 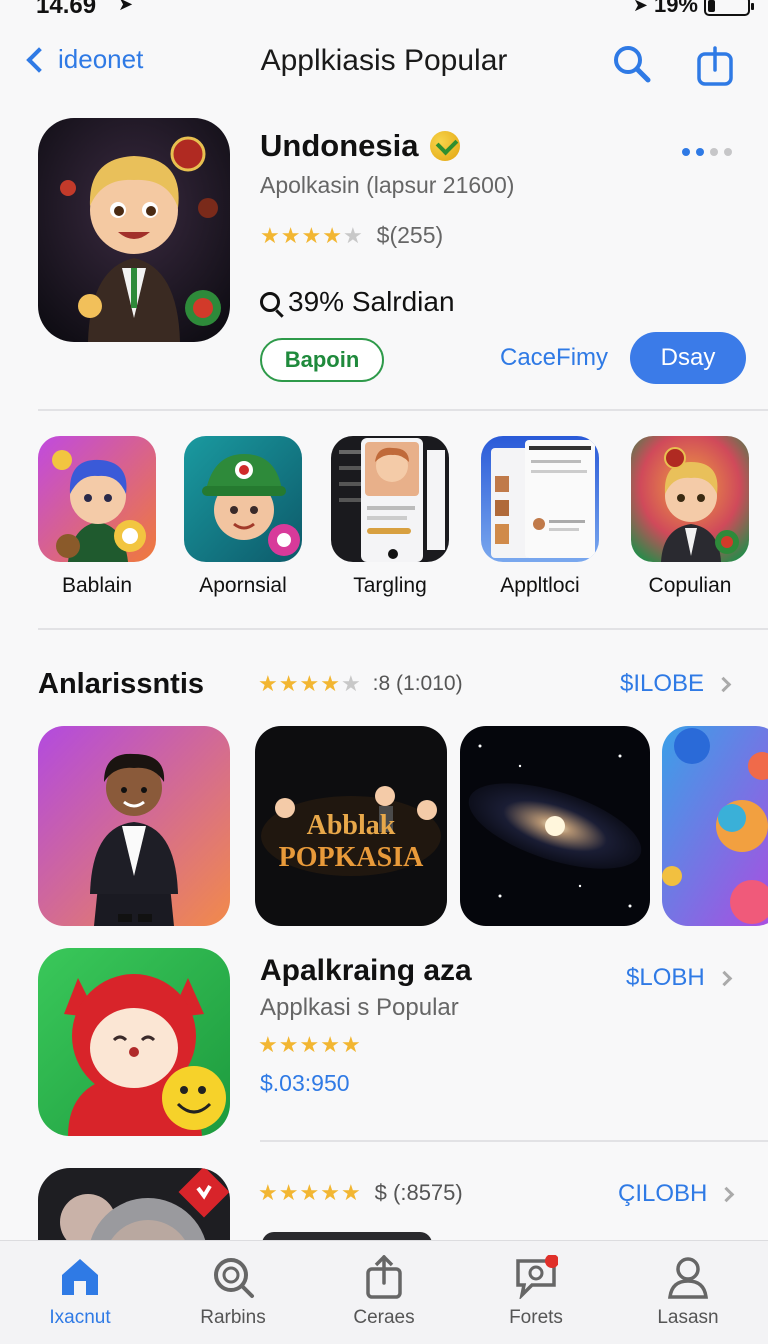 I want to click on section-rating: ★ ★ ★ ★ ★ :8 (1:010), so click(x=360, y=684).